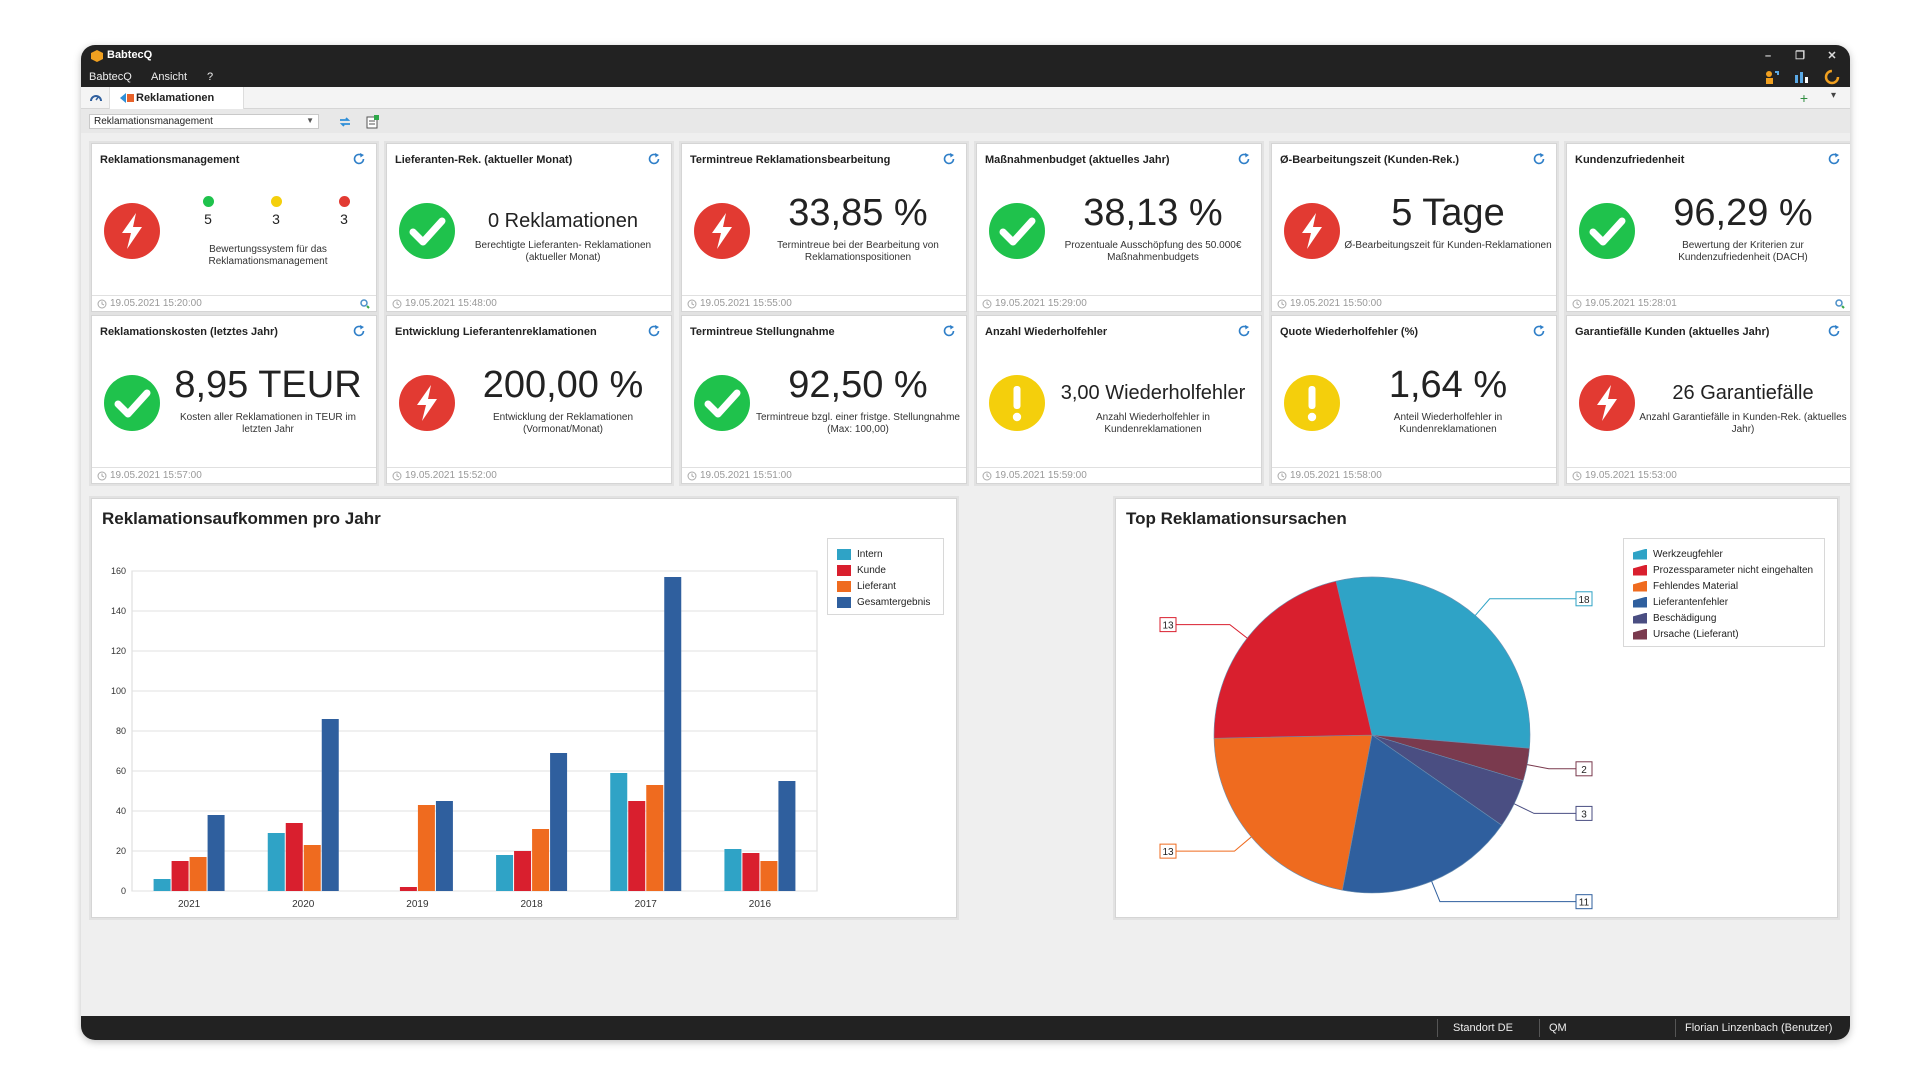 This screenshot has height=1080, width=1920. Describe the element at coordinates (96, 98) in the screenshot. I see `dashboard-home-icon` at that location.